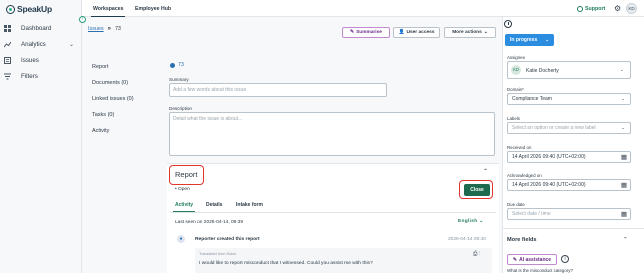 The width and height of the screenshot is (644, 273). Describe the element at coordinates (540, 270) in the screenshot. I see `misconduct-question: What is the misconduct category?` at that location.